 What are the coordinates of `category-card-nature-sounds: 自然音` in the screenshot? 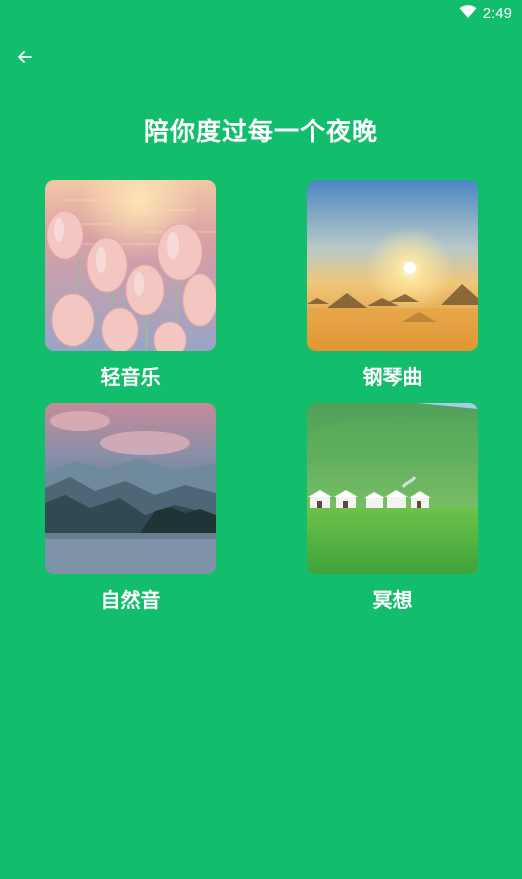 It's located at (130, 508).